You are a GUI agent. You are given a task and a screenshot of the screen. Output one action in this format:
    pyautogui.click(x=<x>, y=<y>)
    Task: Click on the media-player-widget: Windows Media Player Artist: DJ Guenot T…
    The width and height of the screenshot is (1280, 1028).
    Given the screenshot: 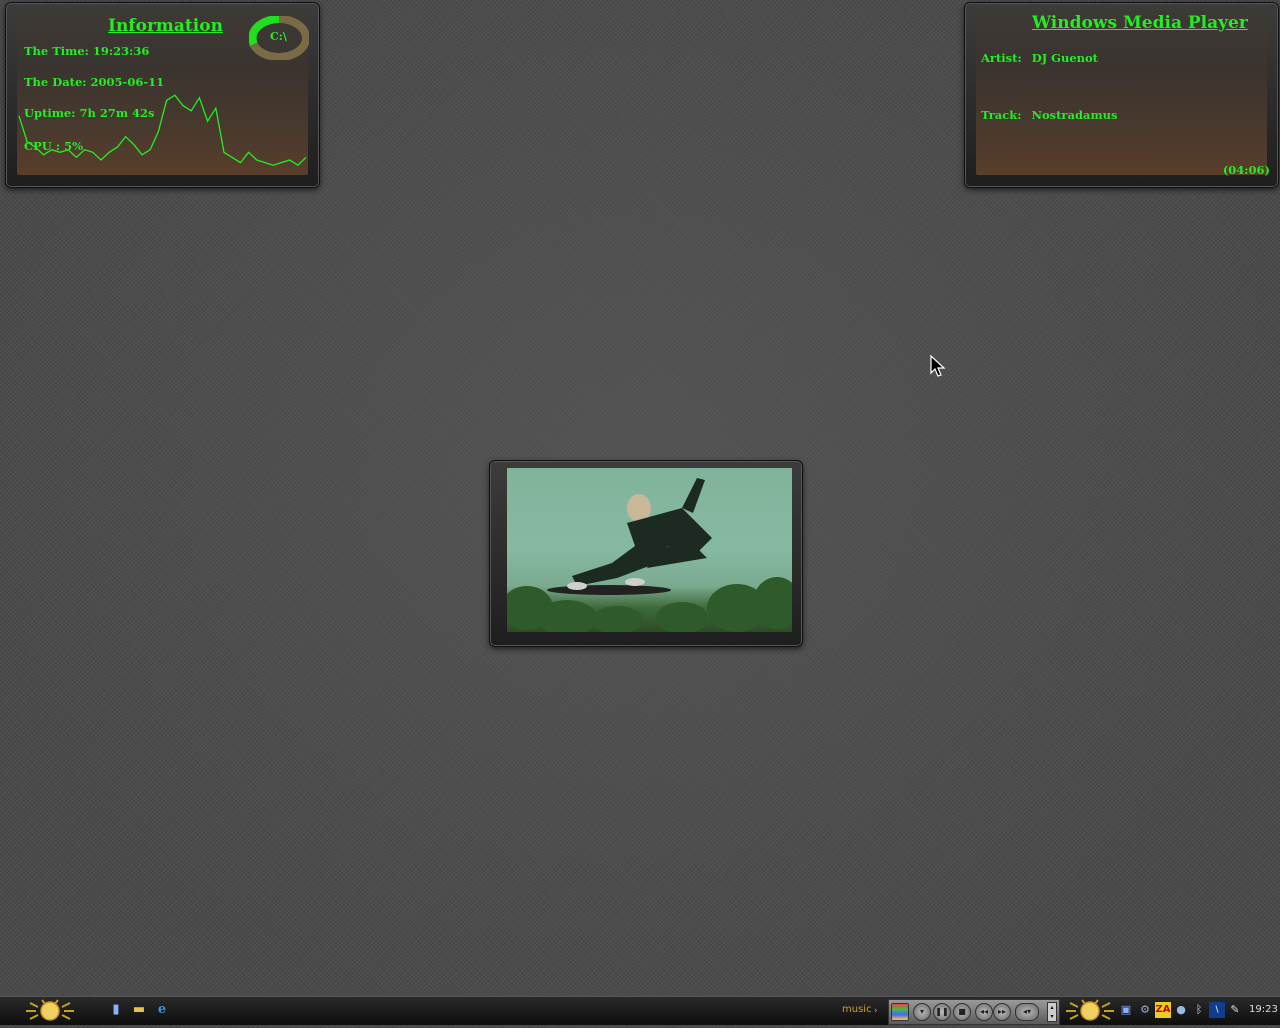 What is the action you would take?
    pyautogui.click(x=1121, y=95)
    